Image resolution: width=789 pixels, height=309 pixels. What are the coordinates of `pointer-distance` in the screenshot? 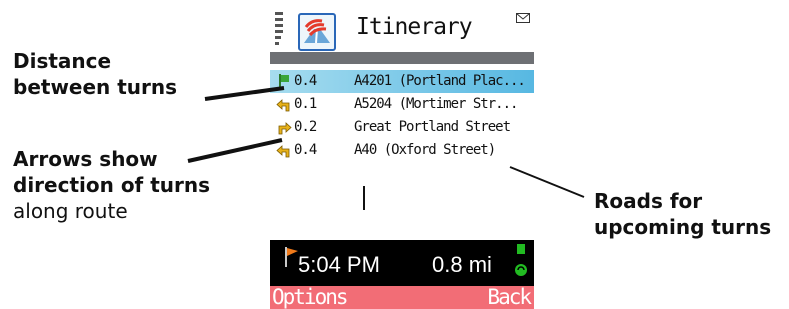 It's located at (244, 93).